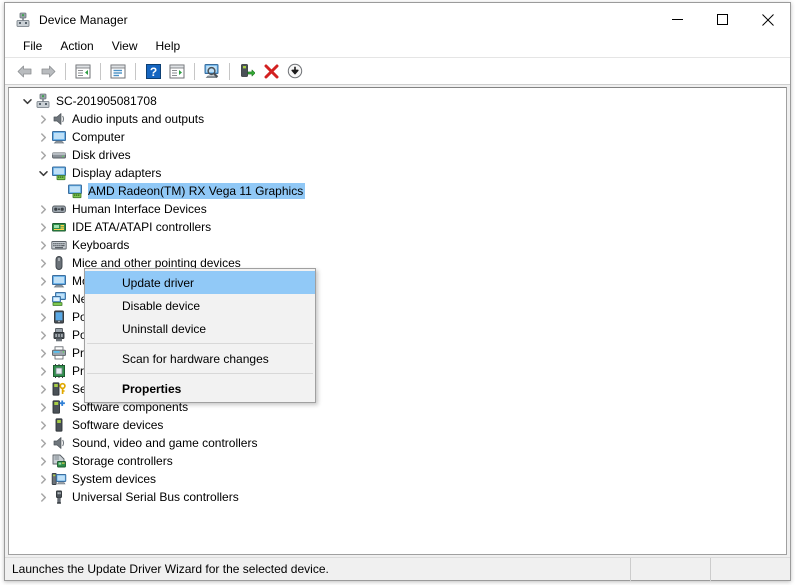 This screenshot has width=795, height=585. Describe the element at coordinates (59, 407) in the screenshot. I see `software-component-icon` at that location.